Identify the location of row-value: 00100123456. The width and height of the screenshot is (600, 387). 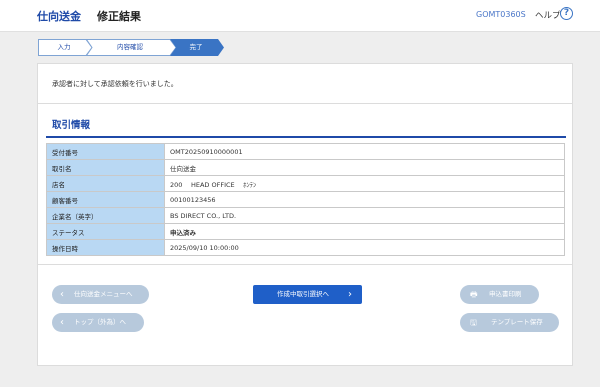
(364, 199).